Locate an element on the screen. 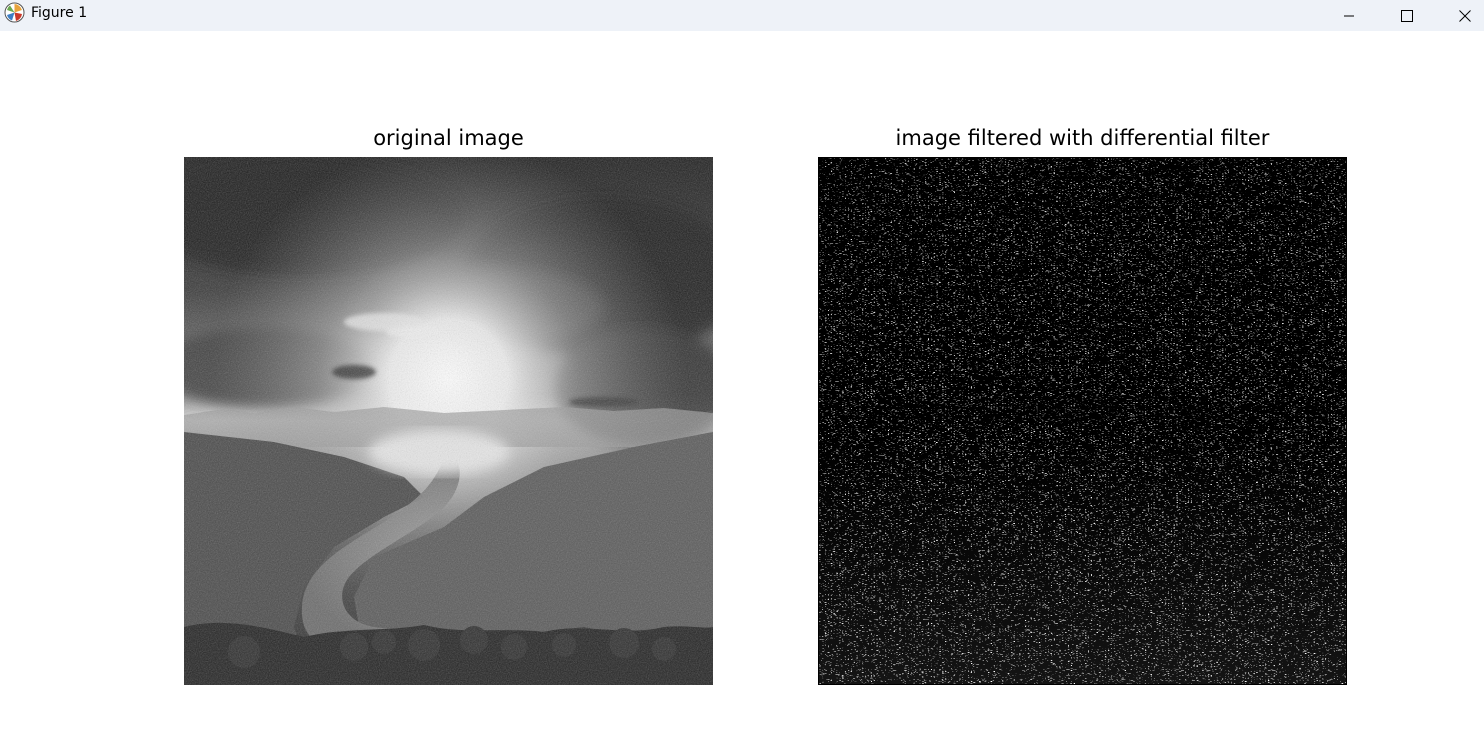 The height and width of the screenshot is (736, 1484). close-button is located at coordinates (1460, 15).